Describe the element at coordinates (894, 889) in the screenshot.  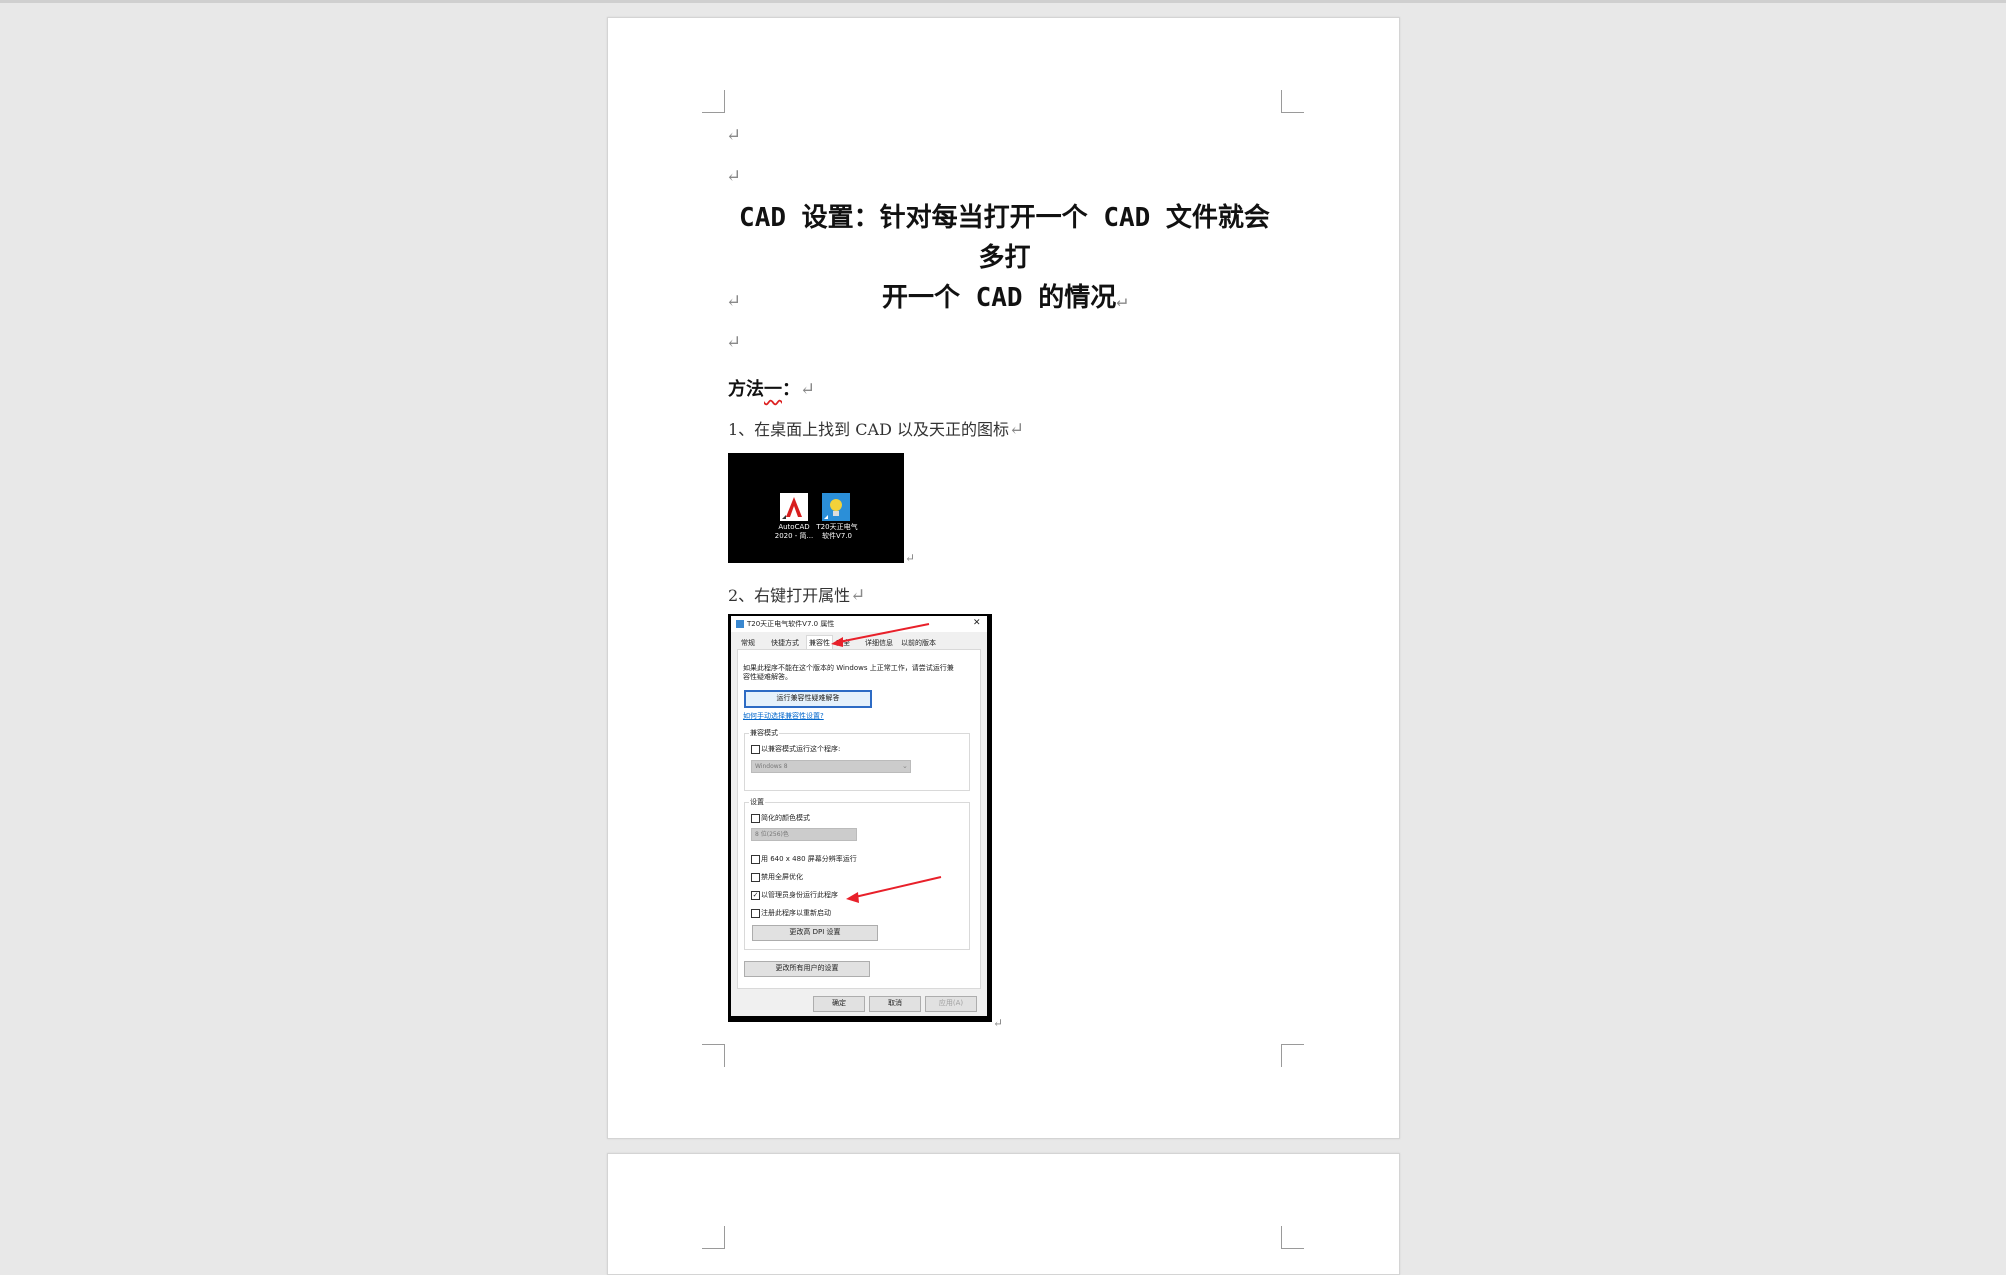
I see `arrow-to-run-as-admin` at that location.